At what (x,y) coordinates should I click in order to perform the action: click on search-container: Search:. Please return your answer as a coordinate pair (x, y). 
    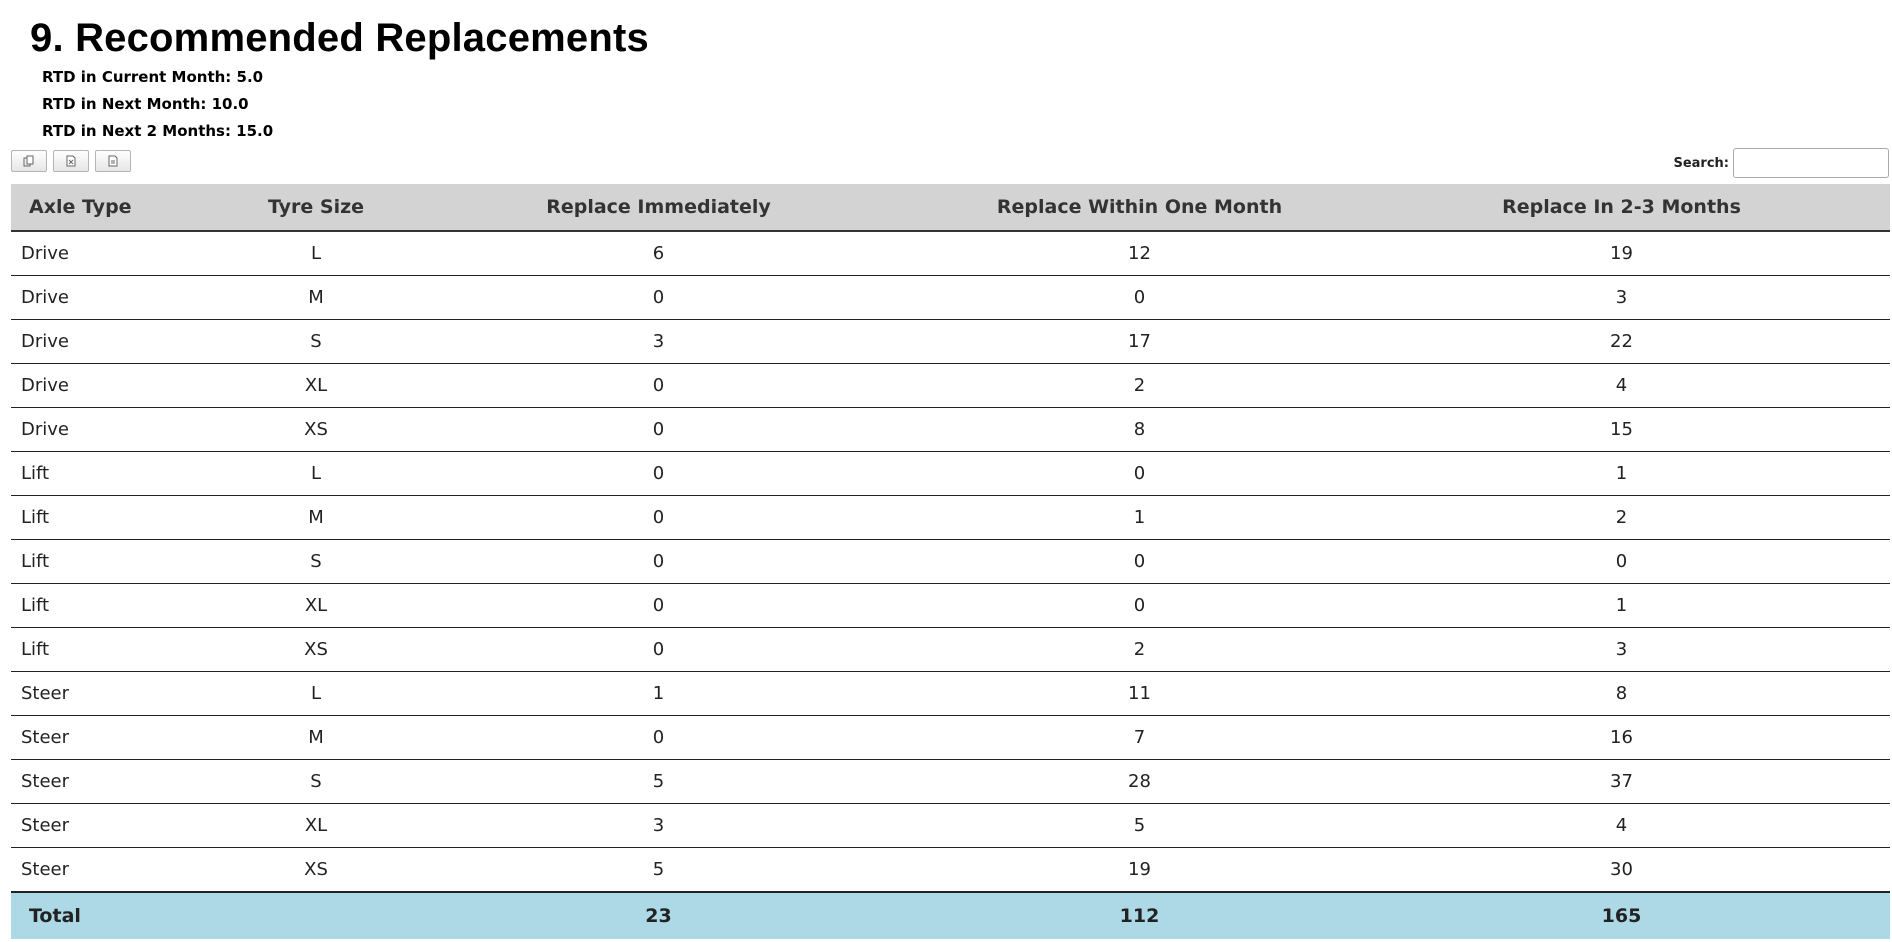
    Looking at the image, I should click on (1781, 163).